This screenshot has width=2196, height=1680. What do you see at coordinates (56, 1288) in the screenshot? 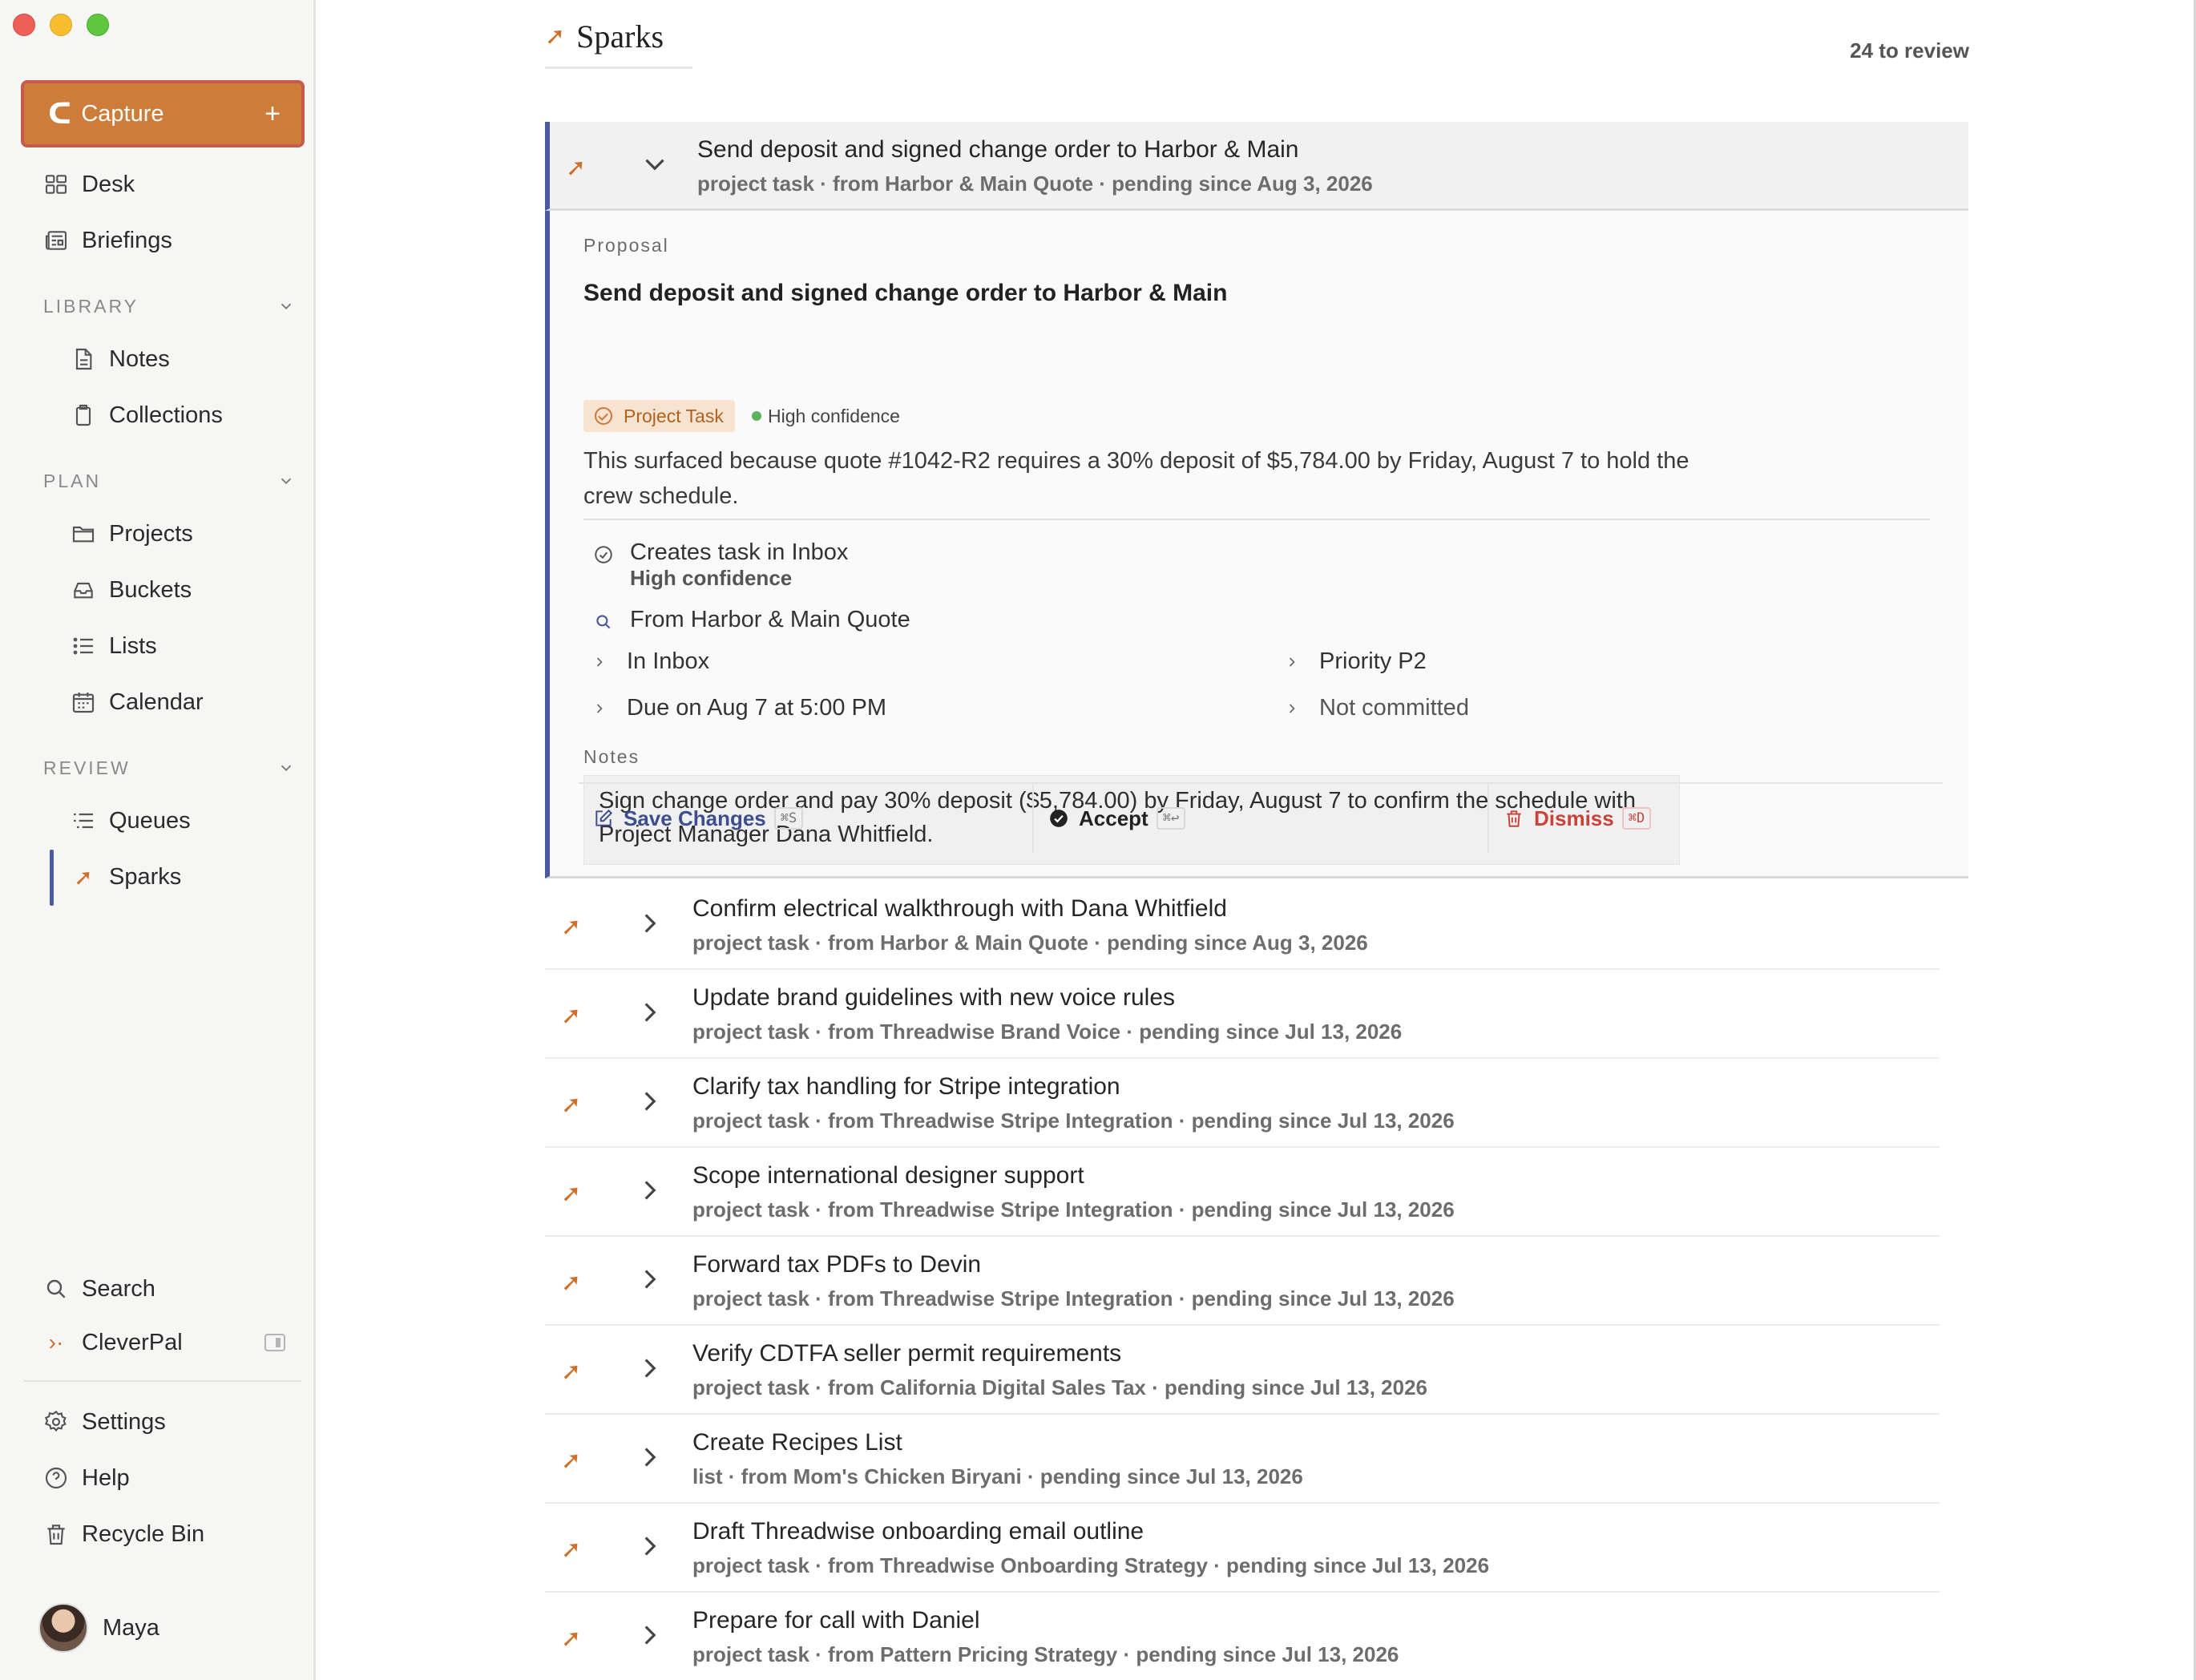
I see `search-icon` at bounding box center [56, 1288].